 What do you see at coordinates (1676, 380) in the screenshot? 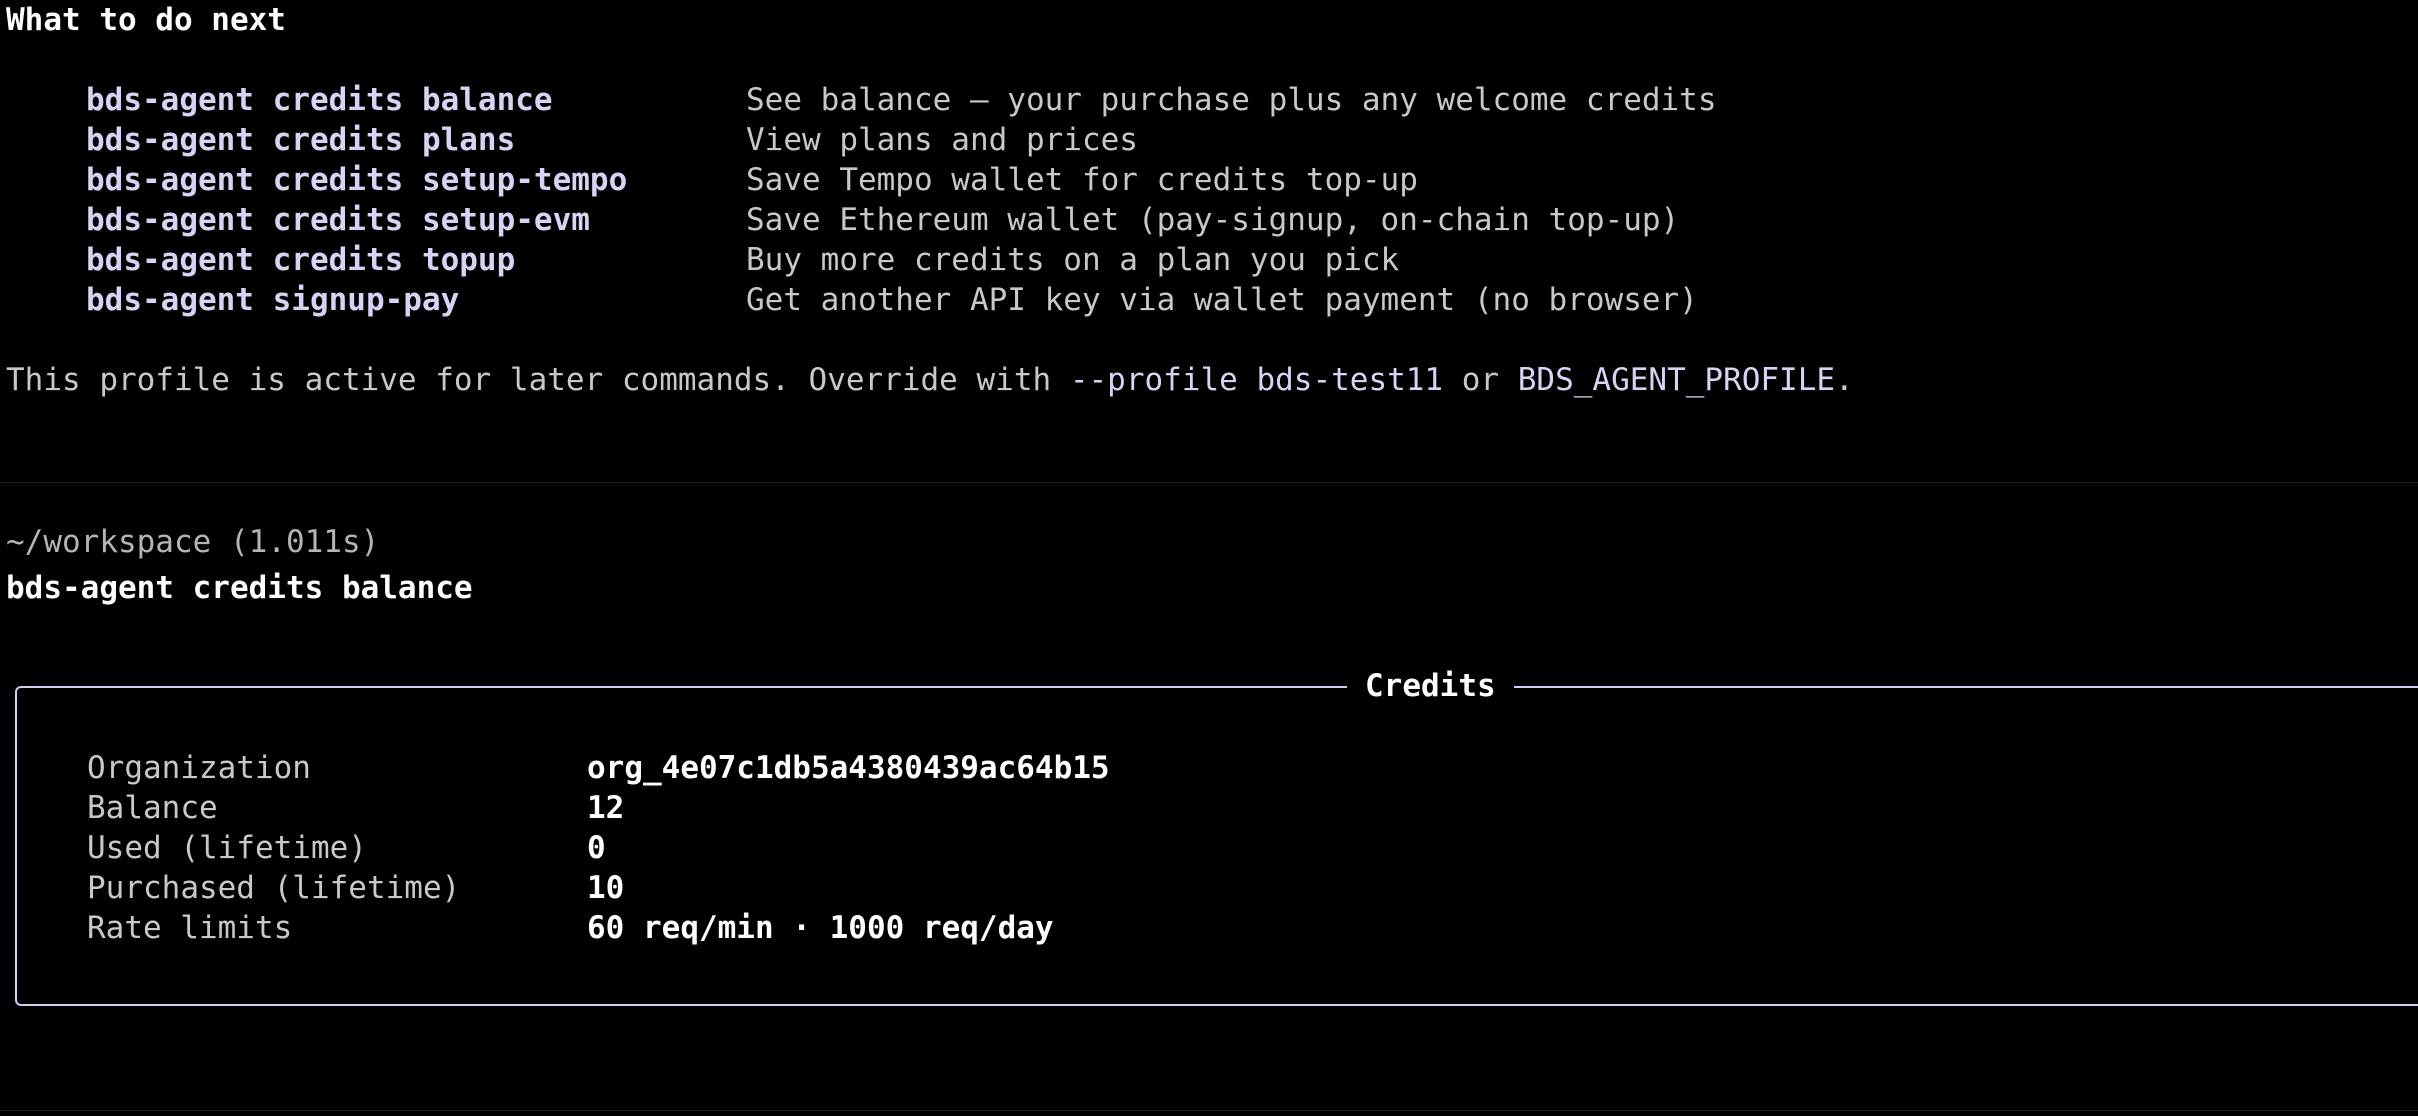
I see `profile-env-var: BDS_AGENT_PROFILE` at bounding box center [1676, 380].